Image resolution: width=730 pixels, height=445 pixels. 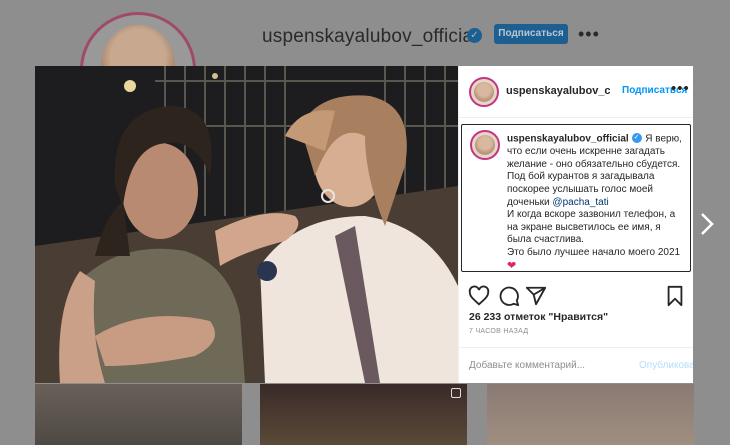 I want to click on post-header: uspenskayalubov_c Подписаться •••, so click(x=576, y=92).